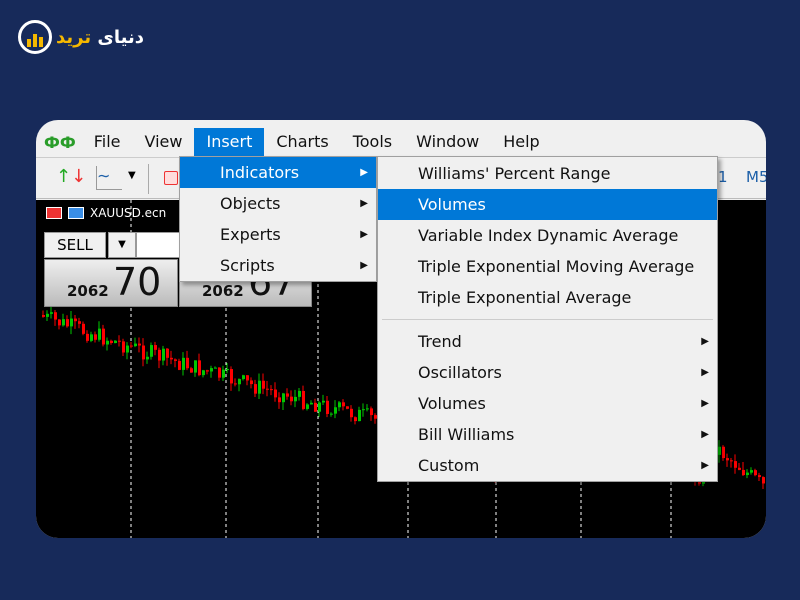  I want to click on menu-insert: Insert, so click(229, 142).